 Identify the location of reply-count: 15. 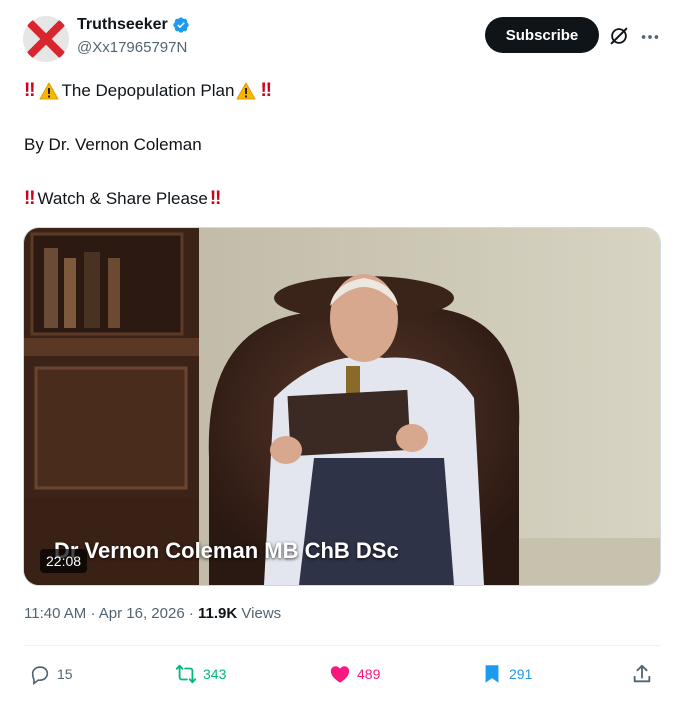
(65, 674).